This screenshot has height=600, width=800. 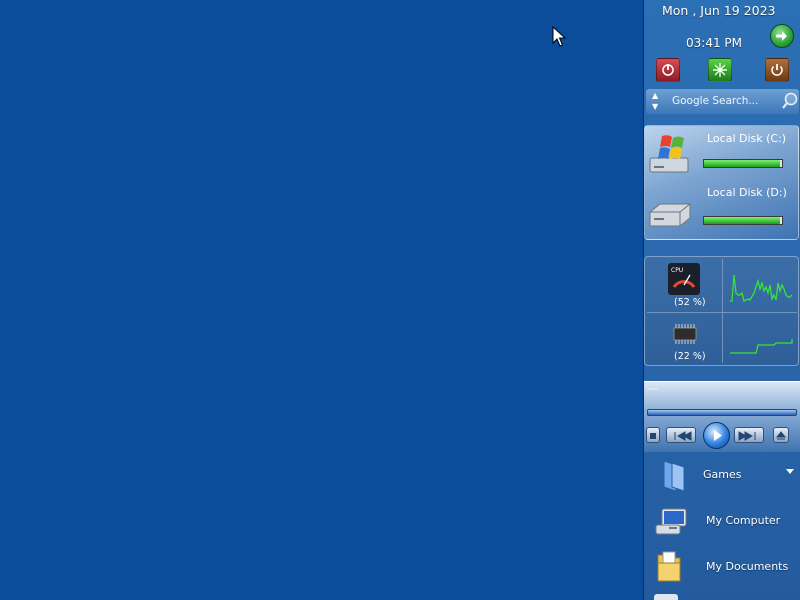 I want to click on time-display: 03:41 PM, so click(x=714, y=43).